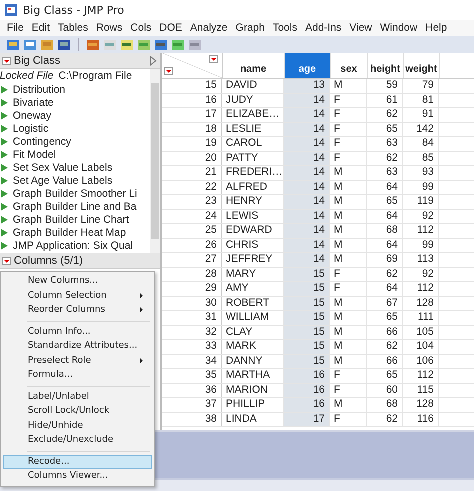 The height and width of the screenshot is (491, 474). Describe the element at coordinates (155, 161) in the screenshot. I see `scrollbar` at that location.